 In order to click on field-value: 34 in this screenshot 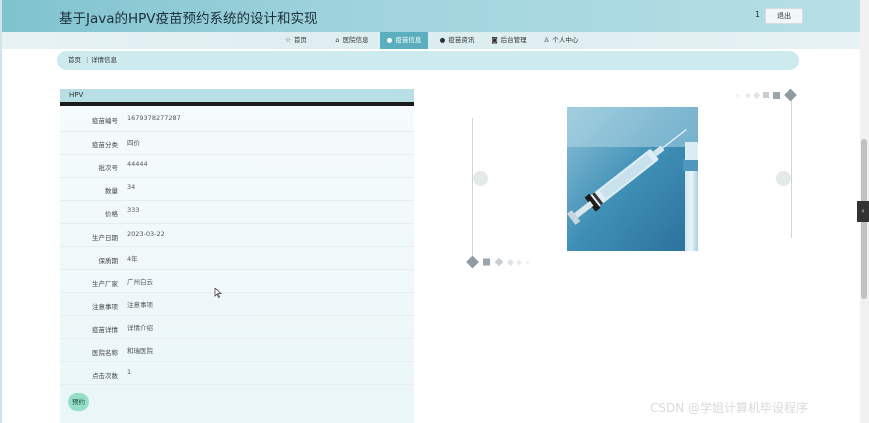, I will do `click(131, 187)`.